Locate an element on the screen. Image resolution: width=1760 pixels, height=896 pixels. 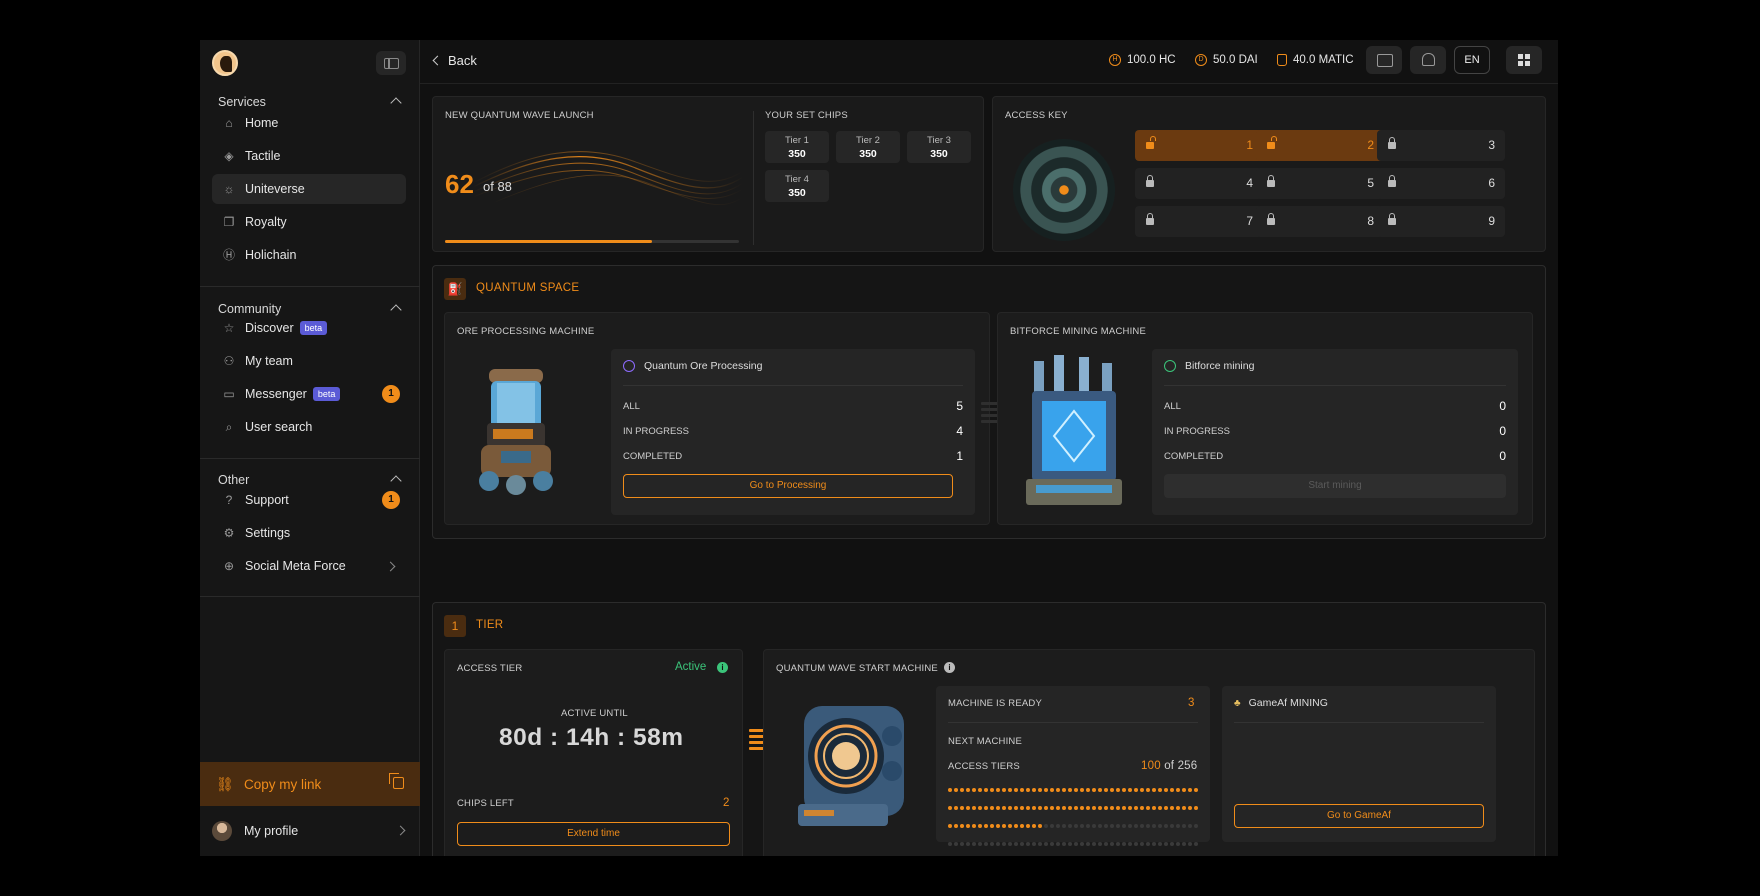
sidebar-item-messenger: ▭ Messenger beta 1 is located at coordinates (309, 394).